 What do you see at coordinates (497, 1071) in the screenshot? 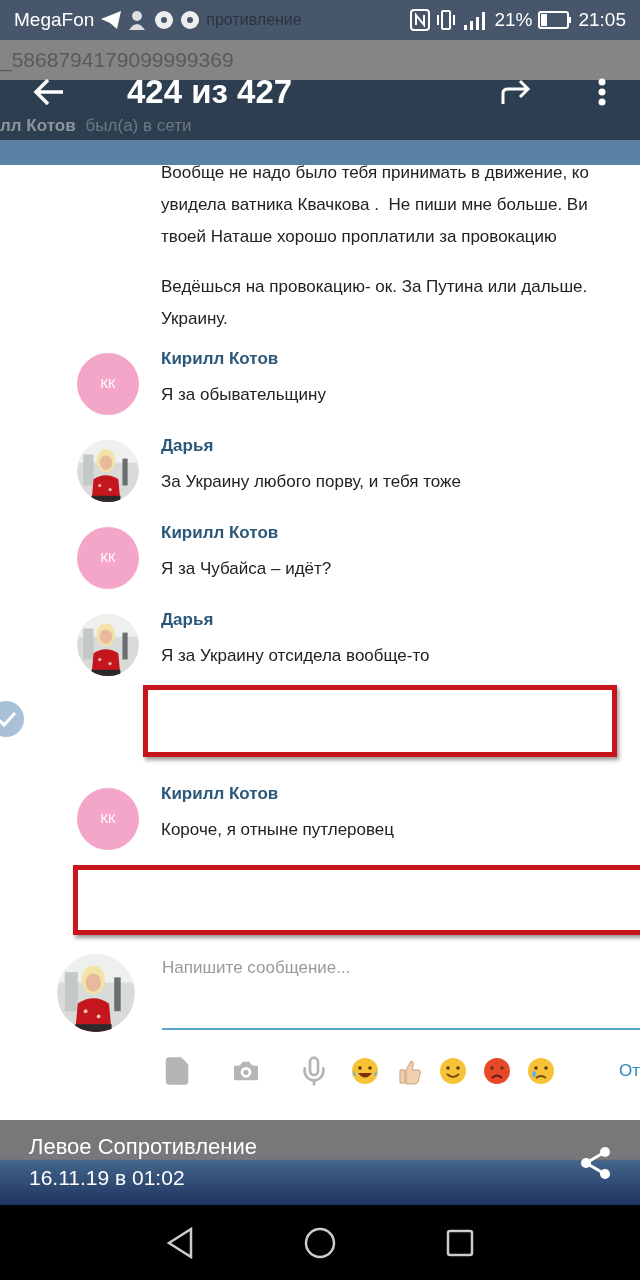
I see `angry-emoji-icon` at bounding box center [497, 1071].